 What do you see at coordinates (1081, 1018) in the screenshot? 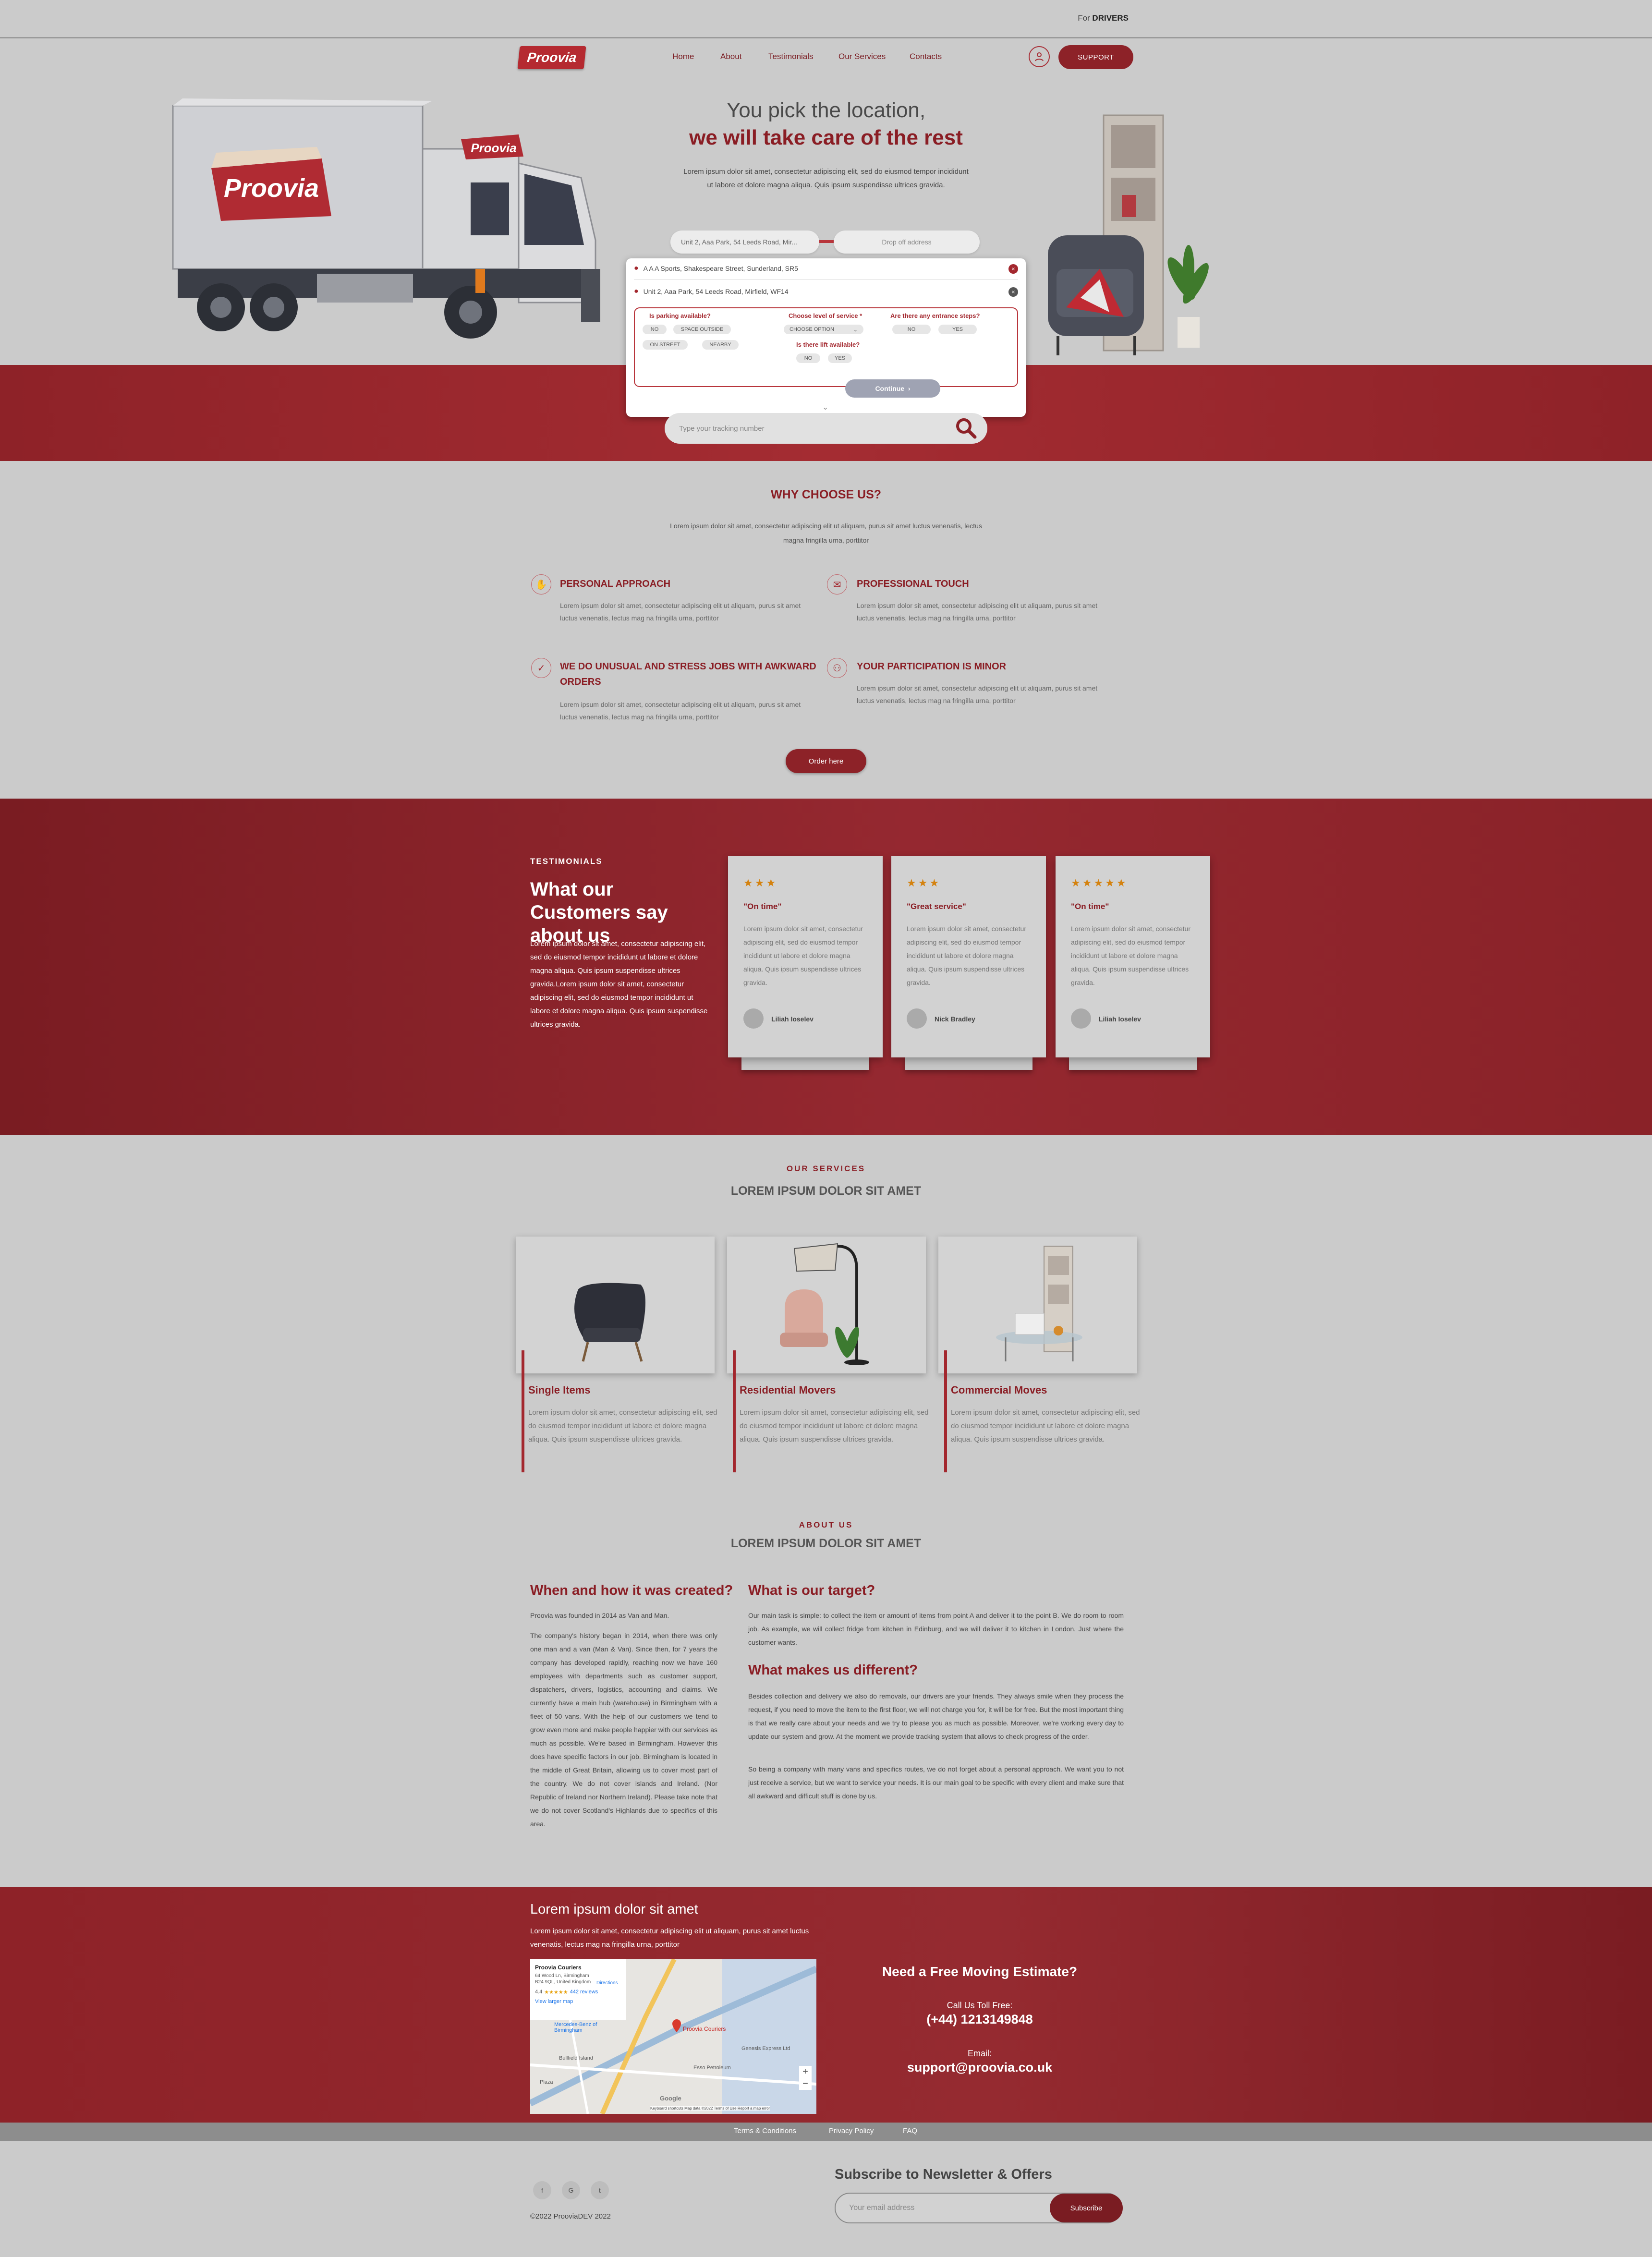
I see `avatar` at bounding box center [1081, 1018].